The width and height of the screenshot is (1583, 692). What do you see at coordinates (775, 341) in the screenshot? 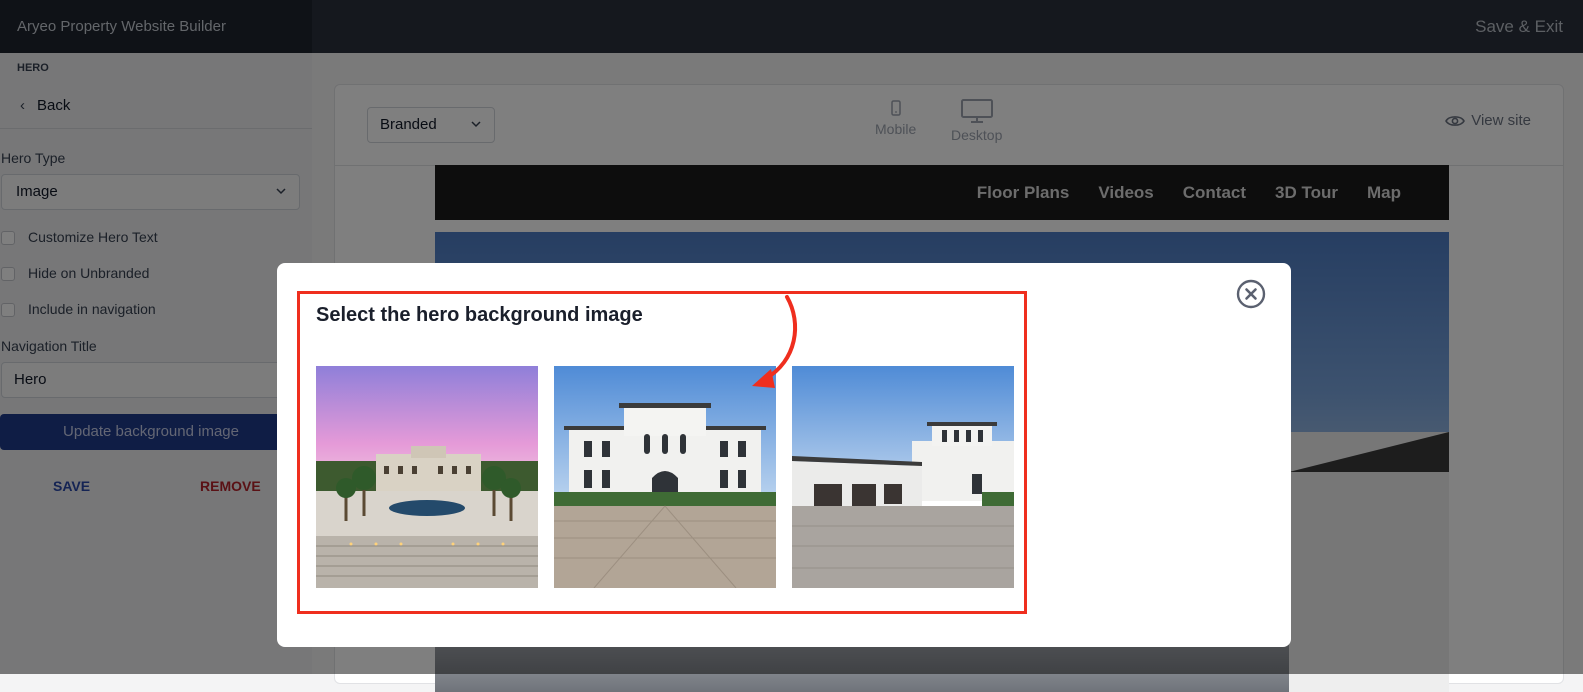
I see `annotation-arrow` at bounding box center [775, 341].